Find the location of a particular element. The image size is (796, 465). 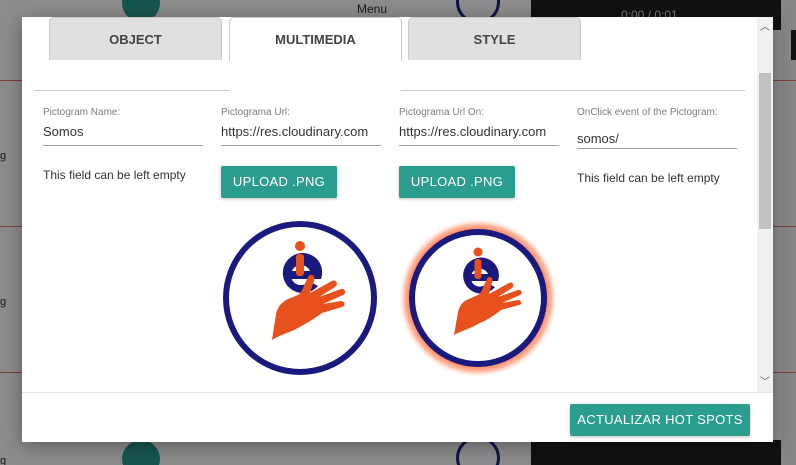

pictogram-url-input: https://res.cloudinary.com is located at coordinates (301, 132).